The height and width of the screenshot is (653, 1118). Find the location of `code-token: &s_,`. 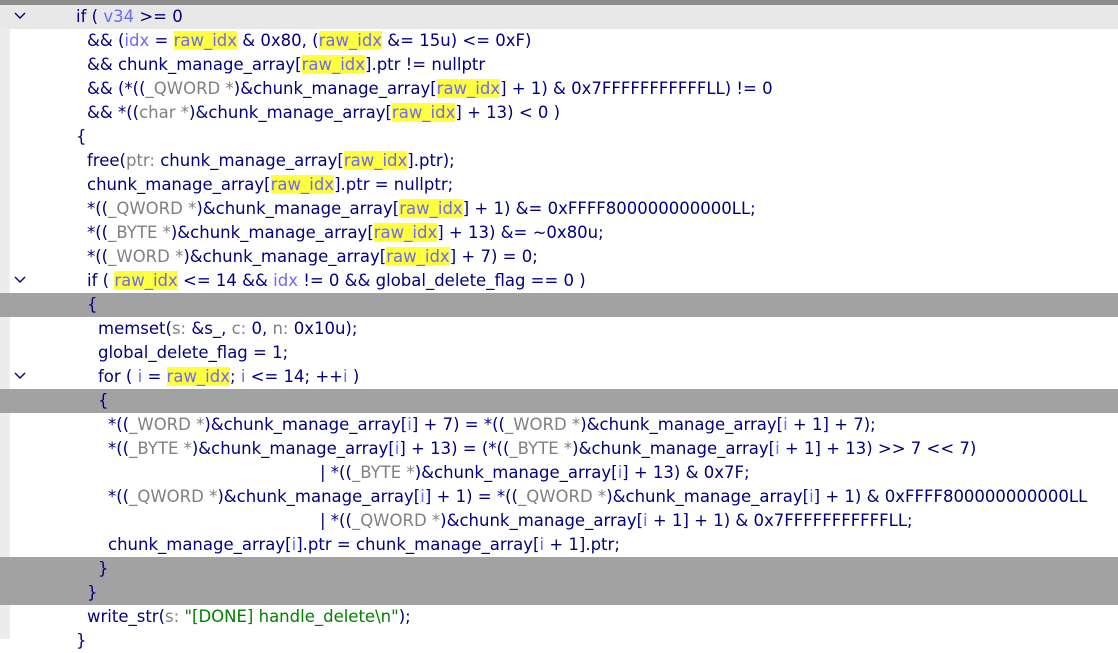

code-token: &s_, is located at coordinates (211, 328).